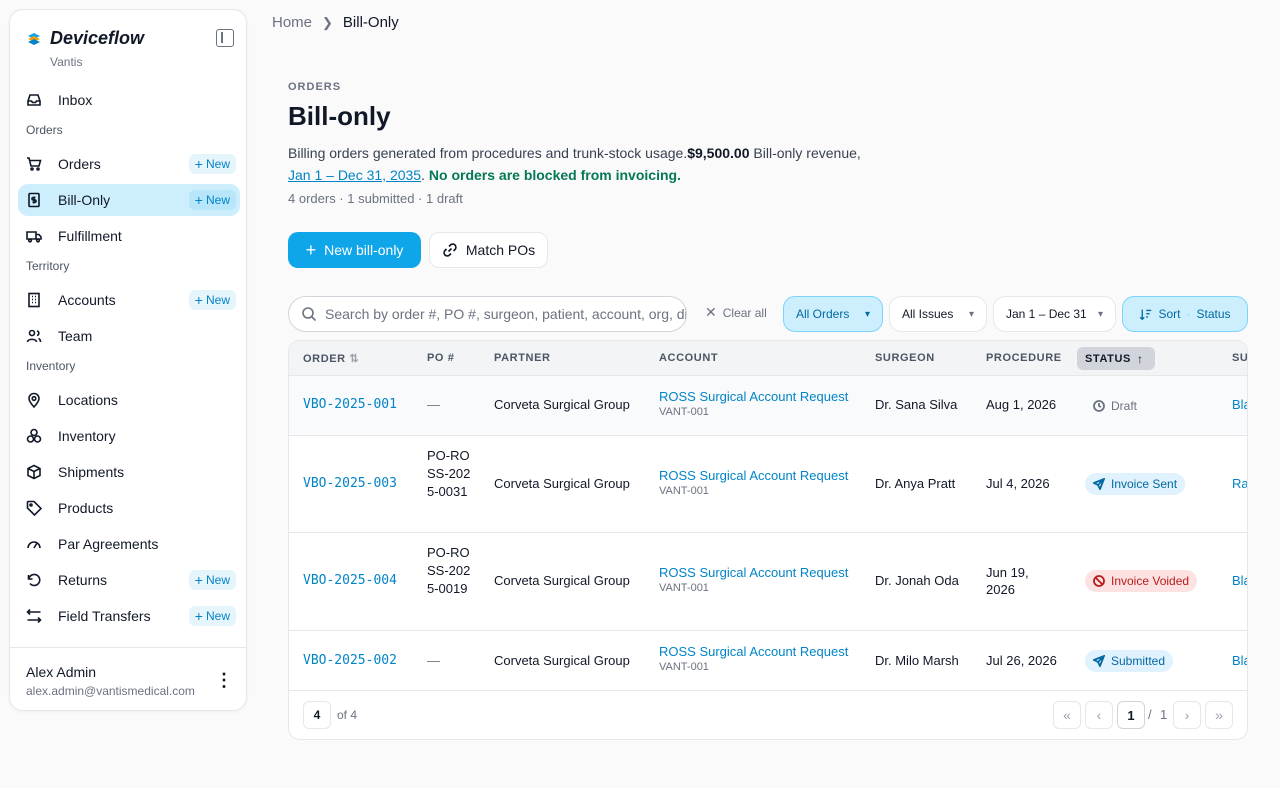 The image size is (1280, 788). What do you see at coordinates (34, 38) in the screenshot?
I see `deviceflow-logo-icon` at bounding box center [34, 38].